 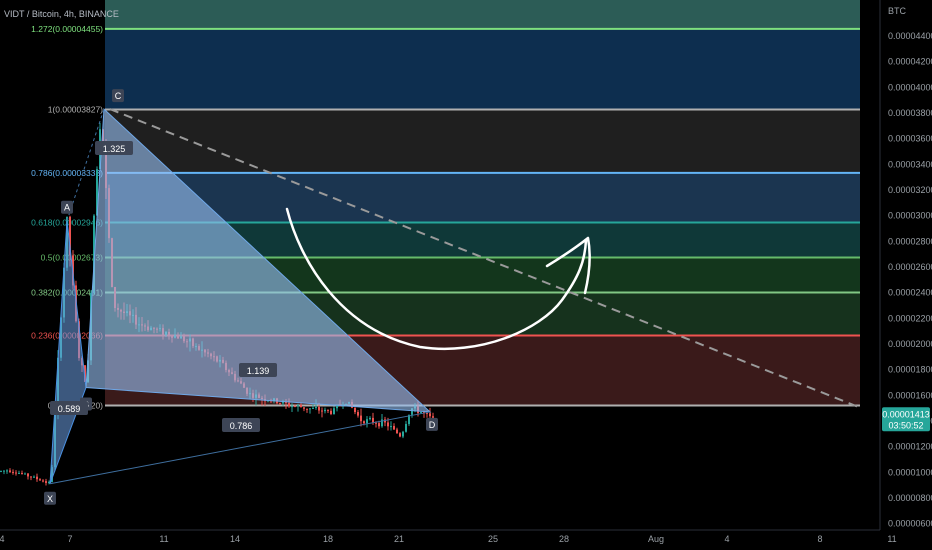 What do you see at coordinates (432, 425) in the screenshot?
I see `point-label-d: D` at bounding box center [432, 425].